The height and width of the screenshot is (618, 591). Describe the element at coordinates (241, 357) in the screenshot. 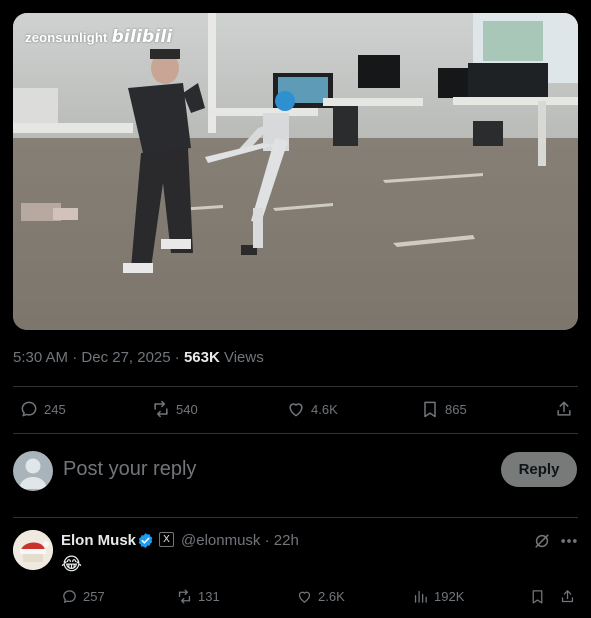

I see `views-label: Views` at that location.